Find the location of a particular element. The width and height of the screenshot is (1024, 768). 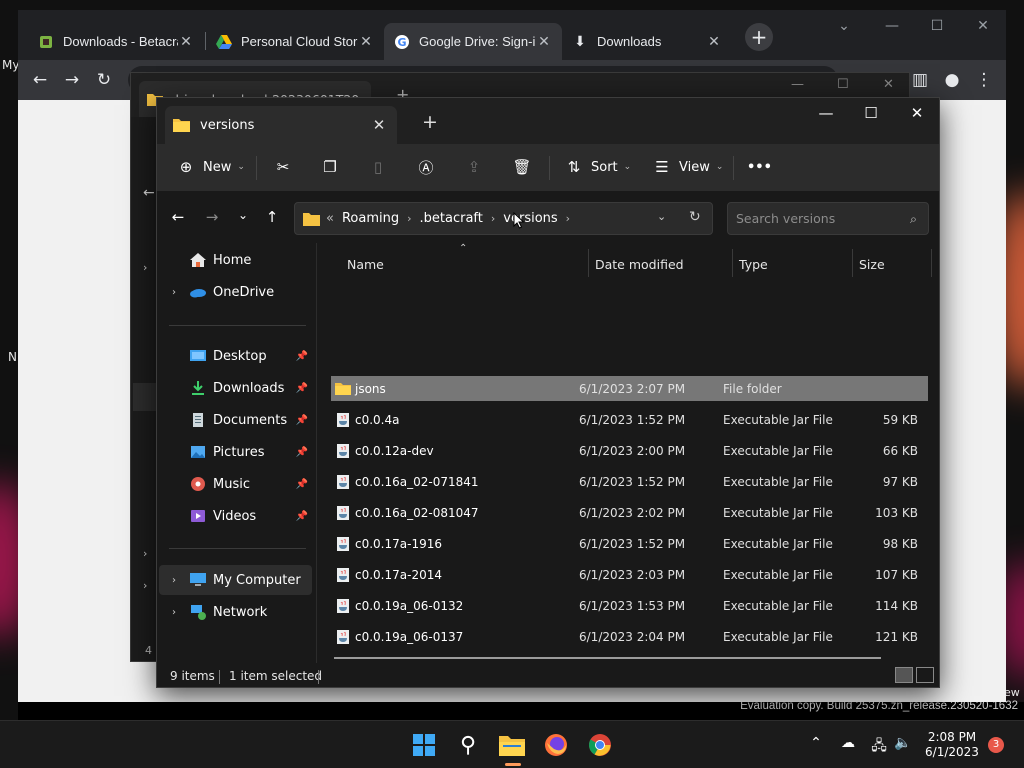

sidebar-item-onedrive: › OneDrive is located at coordinates (235, 292).